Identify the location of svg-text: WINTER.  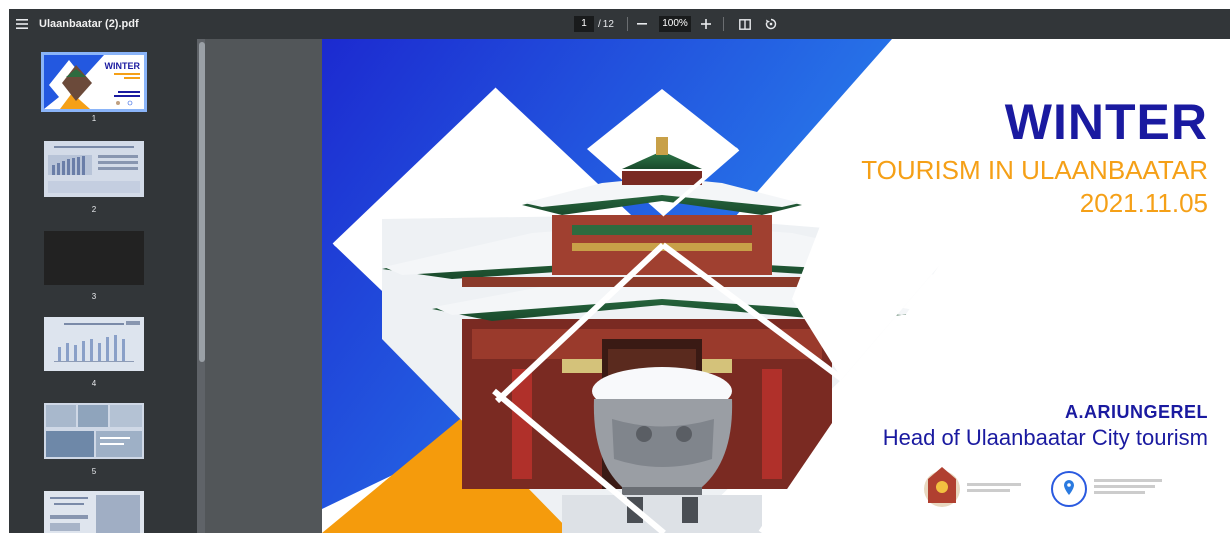
(123, 66).